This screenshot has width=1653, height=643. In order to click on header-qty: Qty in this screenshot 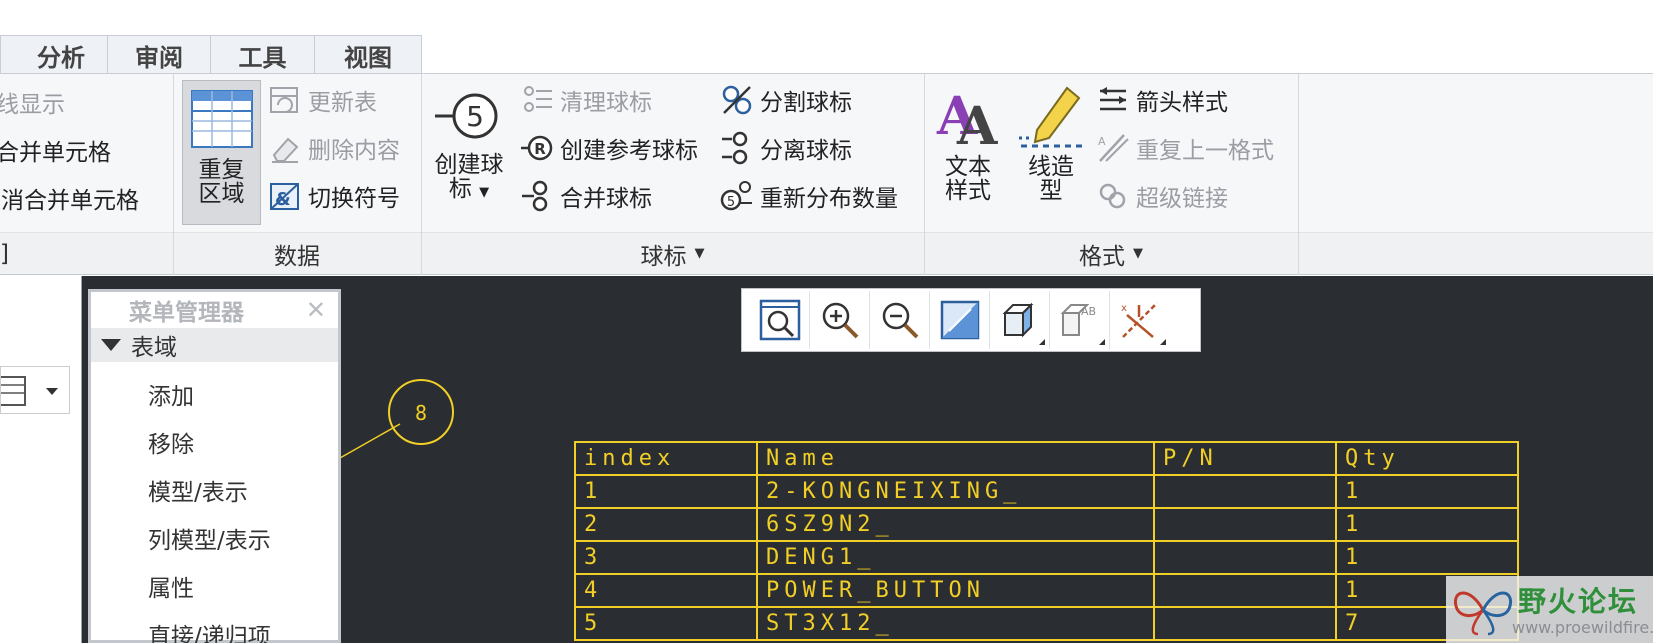, I will do `click(1427, 458)`.